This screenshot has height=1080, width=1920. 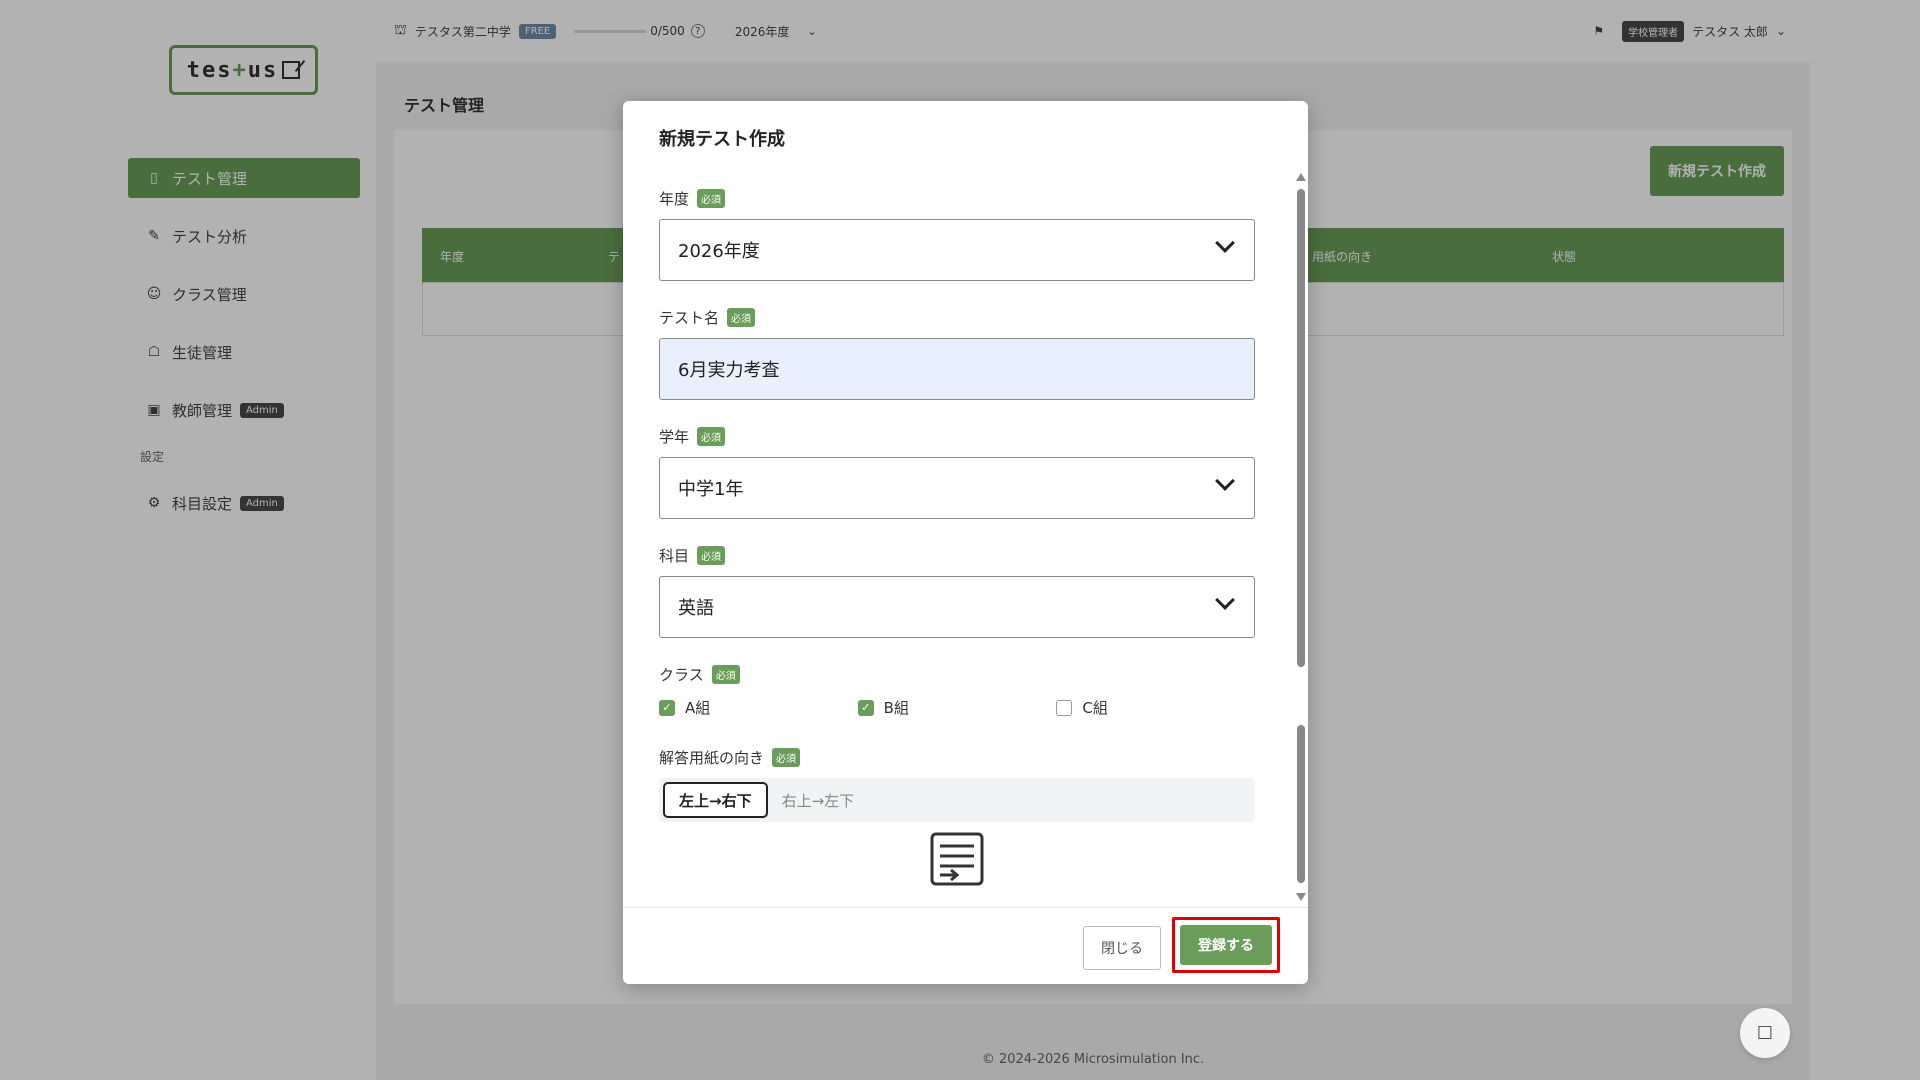 I want to click on orientation-field: 解答用紙の向き 必須 左上→右下 右上→左下, so click(x=957, y=816).